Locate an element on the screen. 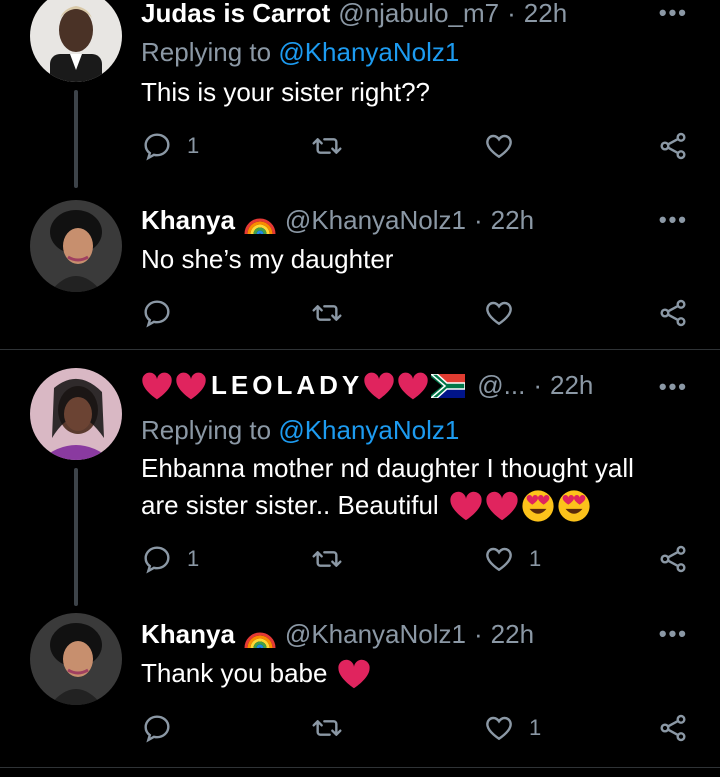  tweet-text-content: This is your sister right?? is located at coordinates (285, 92).